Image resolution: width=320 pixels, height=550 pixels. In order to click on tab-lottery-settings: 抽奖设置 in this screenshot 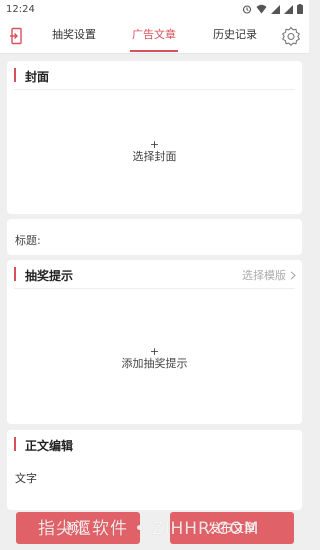, I will do `click(74, 36)`.